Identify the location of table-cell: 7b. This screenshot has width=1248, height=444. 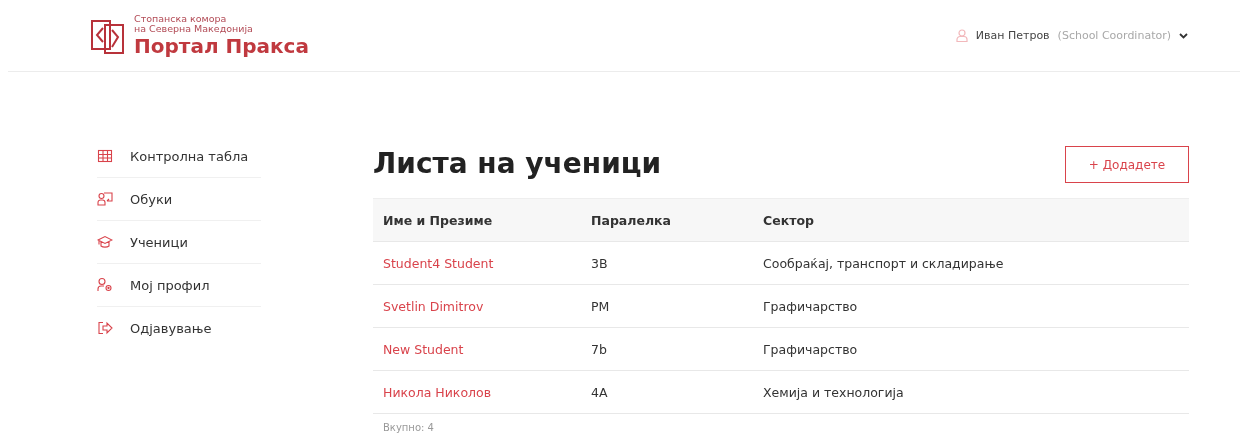
(667, 349).